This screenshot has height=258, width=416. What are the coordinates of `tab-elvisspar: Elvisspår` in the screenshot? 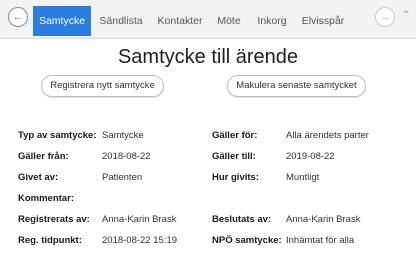 It's located at (323, 21).